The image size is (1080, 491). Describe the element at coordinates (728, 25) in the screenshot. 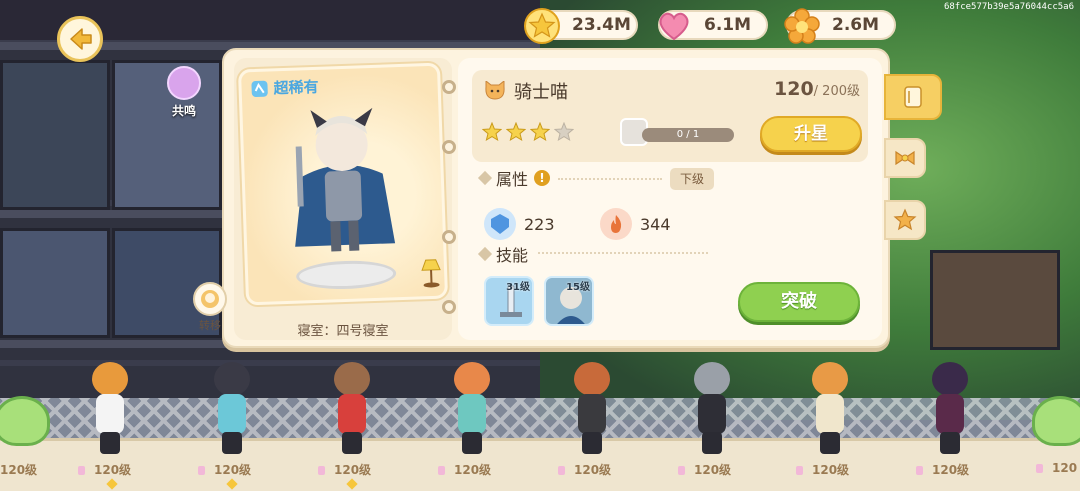

I see `currency-hearts-value: 6.1M` at that location.